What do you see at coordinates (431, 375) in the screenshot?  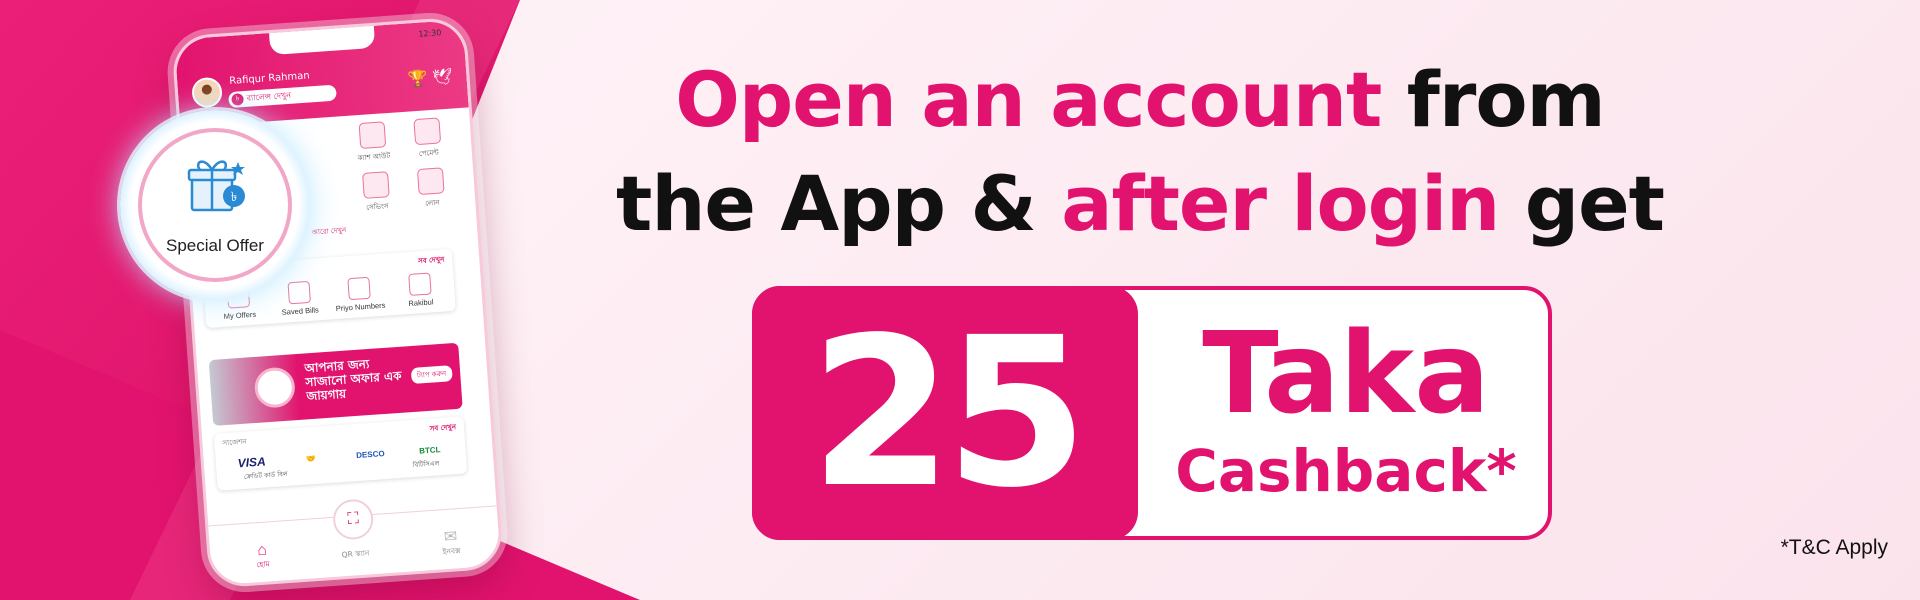 I see `promo-tap-button: ট্যাপ করুন` at bounding box center [431, 375].